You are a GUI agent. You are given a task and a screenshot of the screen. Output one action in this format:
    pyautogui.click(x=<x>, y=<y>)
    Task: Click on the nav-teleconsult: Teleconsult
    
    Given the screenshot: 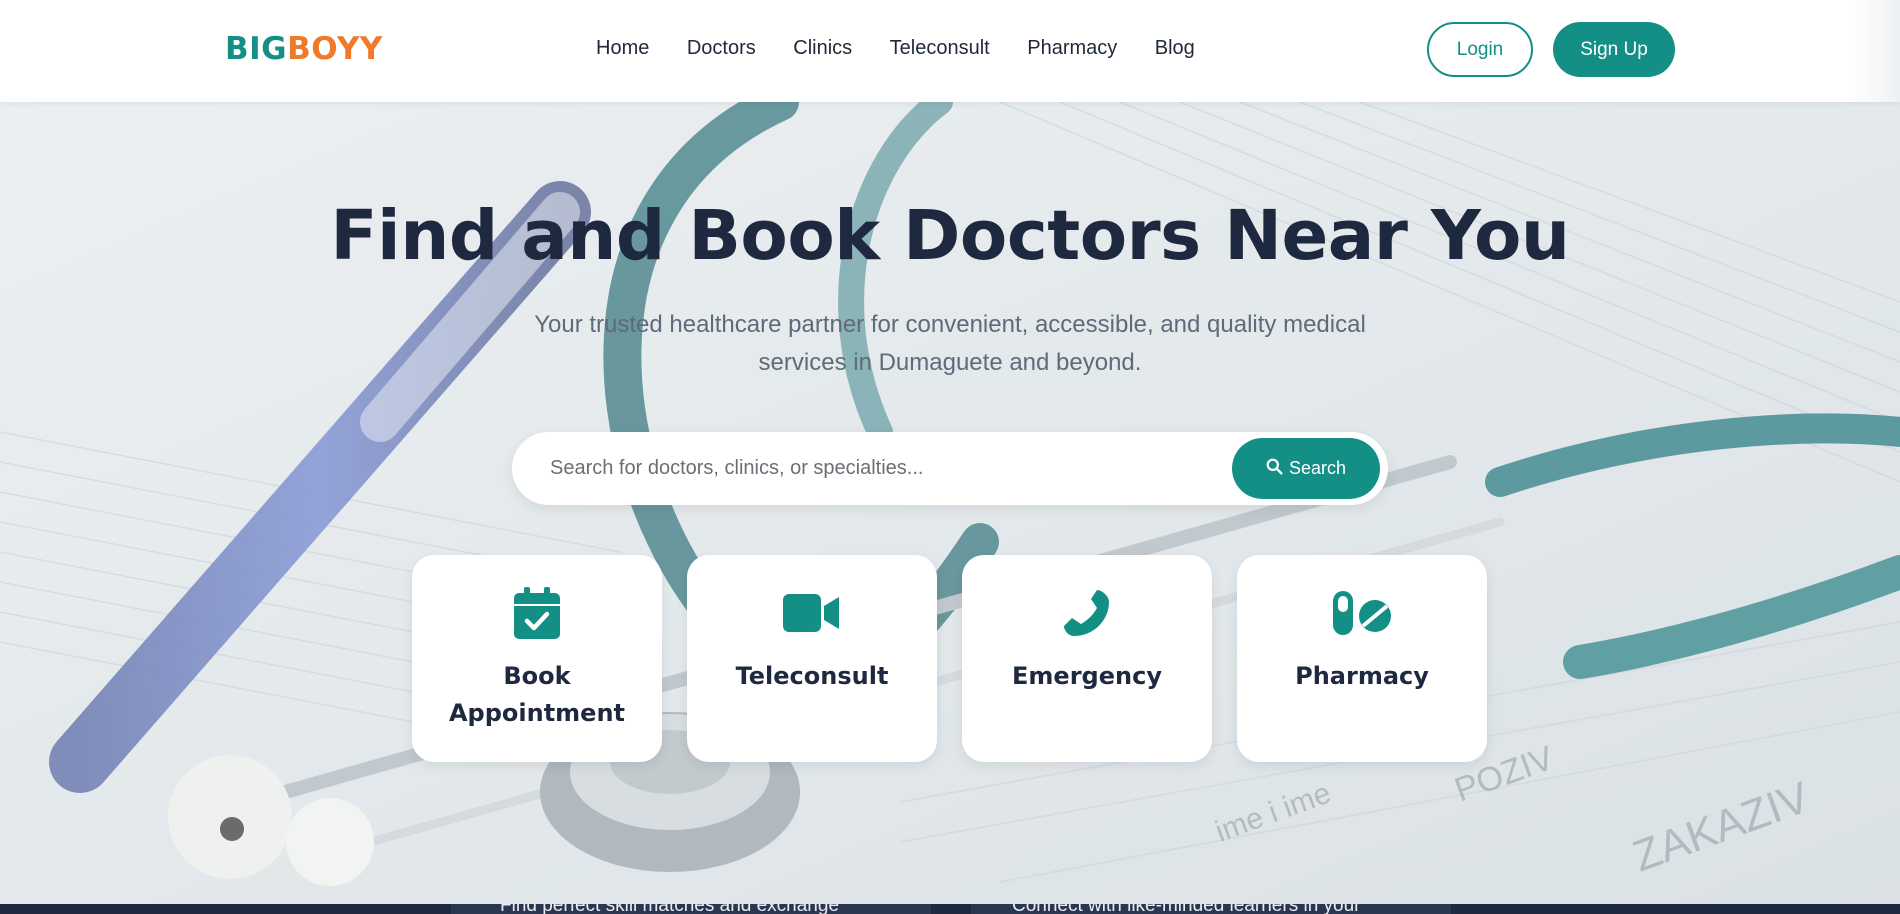 What is the action you would take?
    pyautogui.click(x=940, y=48)
    